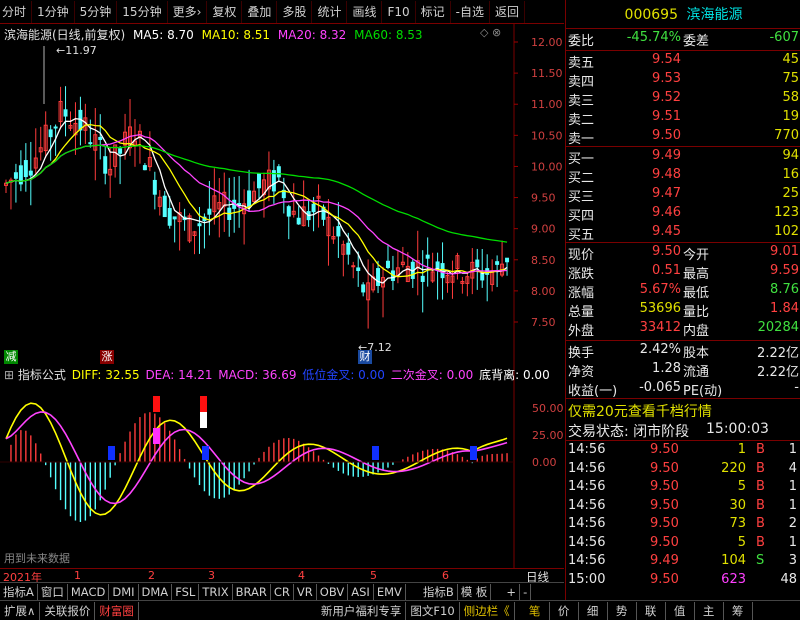  Describe the element at coordinates (19, 591) in the screenshot. I see `indicator-tab-0: 指标A` at that location.